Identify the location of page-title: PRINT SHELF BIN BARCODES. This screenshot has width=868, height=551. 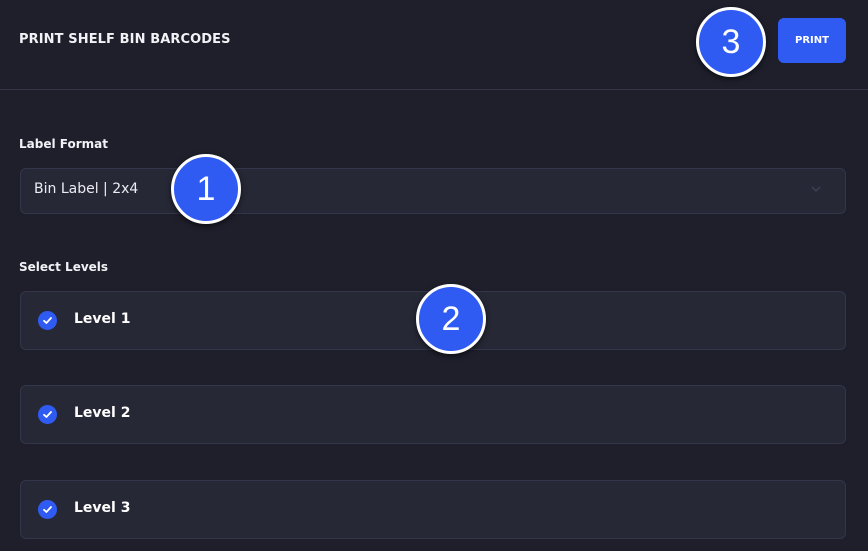
(125, 39).